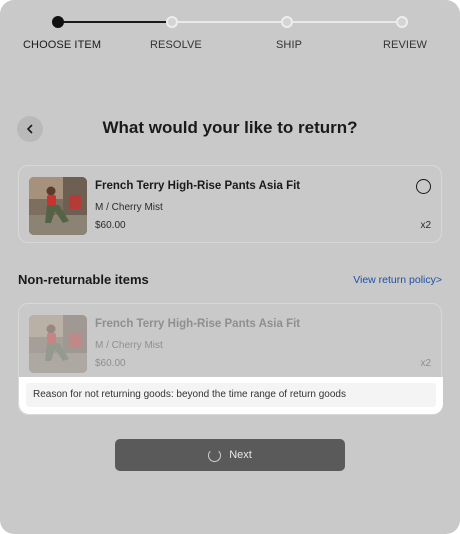  What do you see at coordinates (83, 279) in the screenshot?
I see `non-returnable-heading: Non-returnable items` at bounding box center [83, 279].